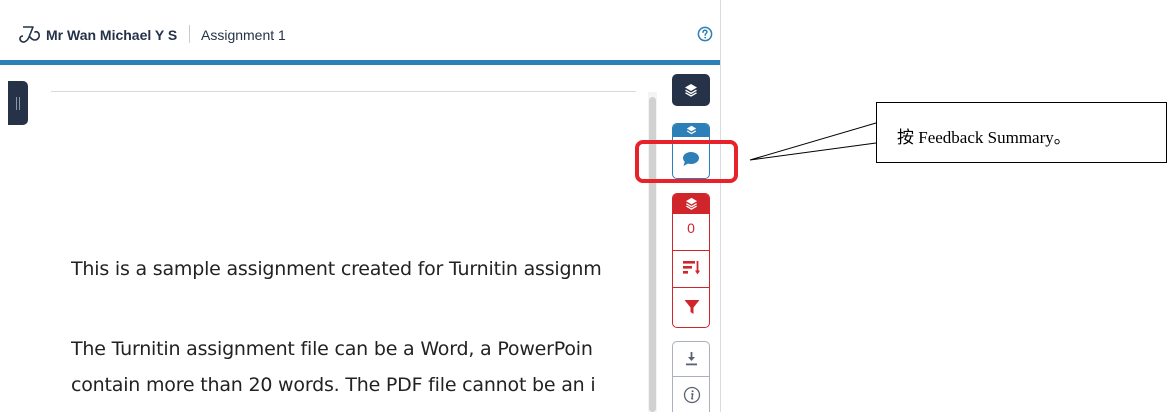 The width and height of the screenshot is (1173, 412). I want to click on highlight-box, so click(686, 161).